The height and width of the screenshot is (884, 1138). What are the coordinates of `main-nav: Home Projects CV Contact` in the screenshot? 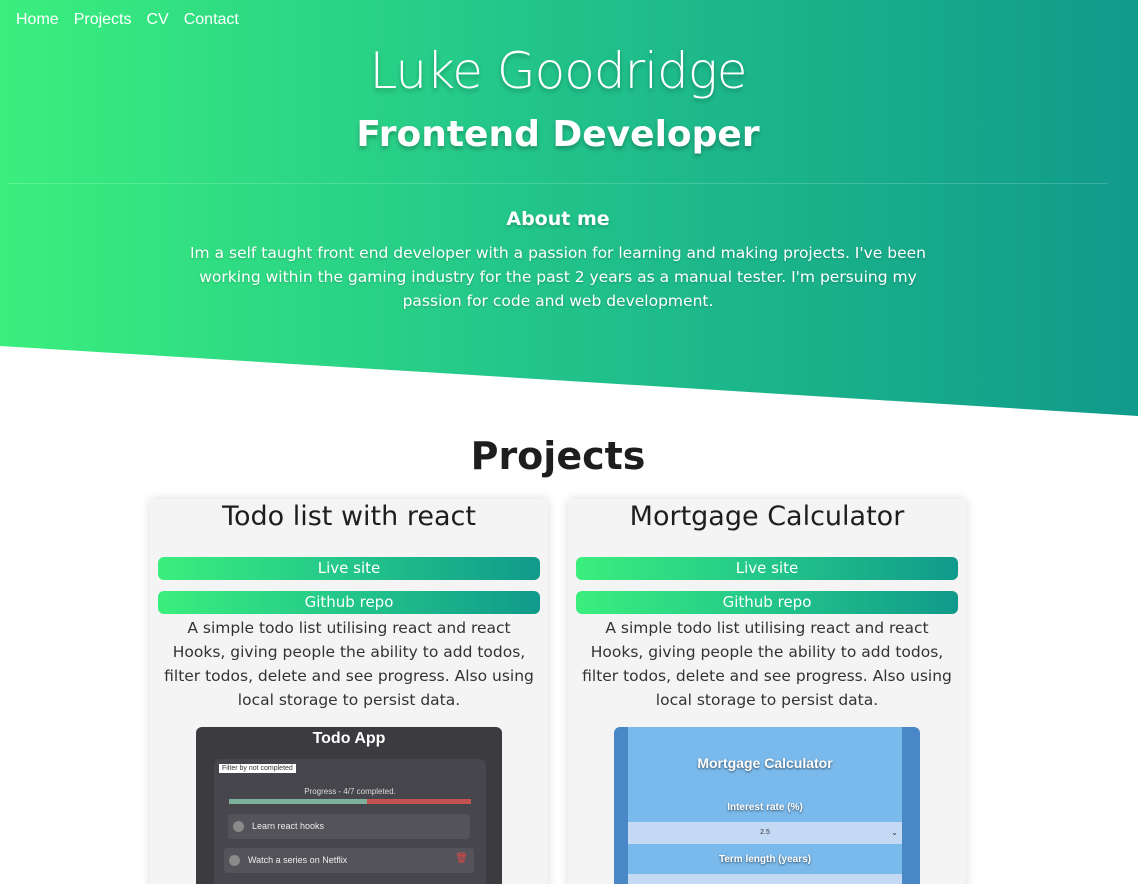 It's located at (127, 20).